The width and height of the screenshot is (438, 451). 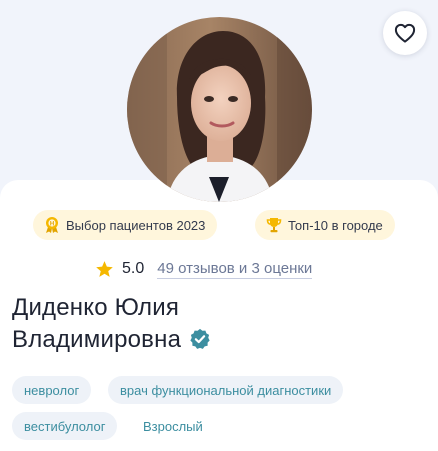 I want to click on specialty-tag-adult: Взрослый, so click(x=173, y=426).